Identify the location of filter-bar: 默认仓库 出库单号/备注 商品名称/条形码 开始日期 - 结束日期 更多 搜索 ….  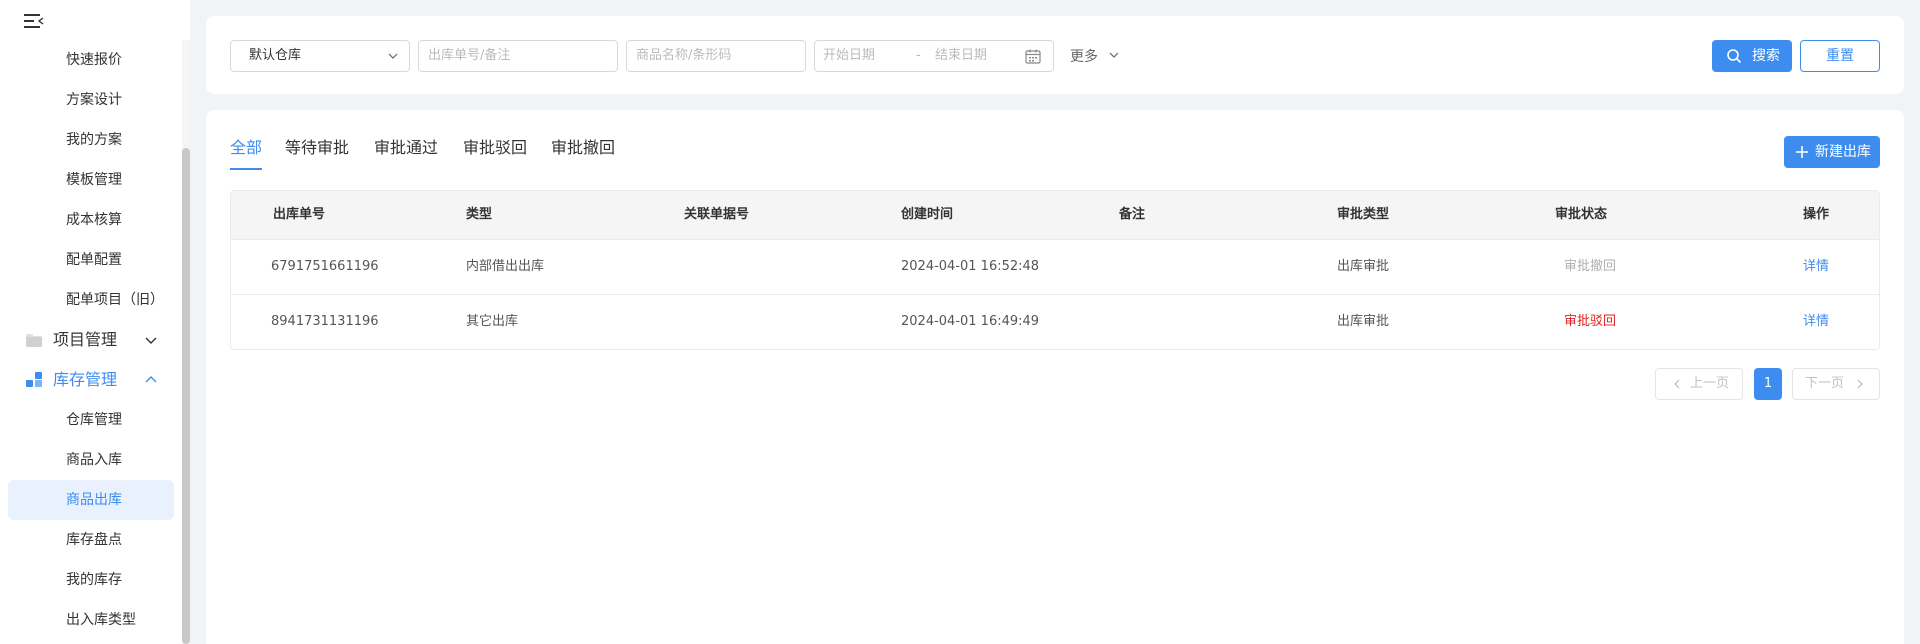
(1055, 55).